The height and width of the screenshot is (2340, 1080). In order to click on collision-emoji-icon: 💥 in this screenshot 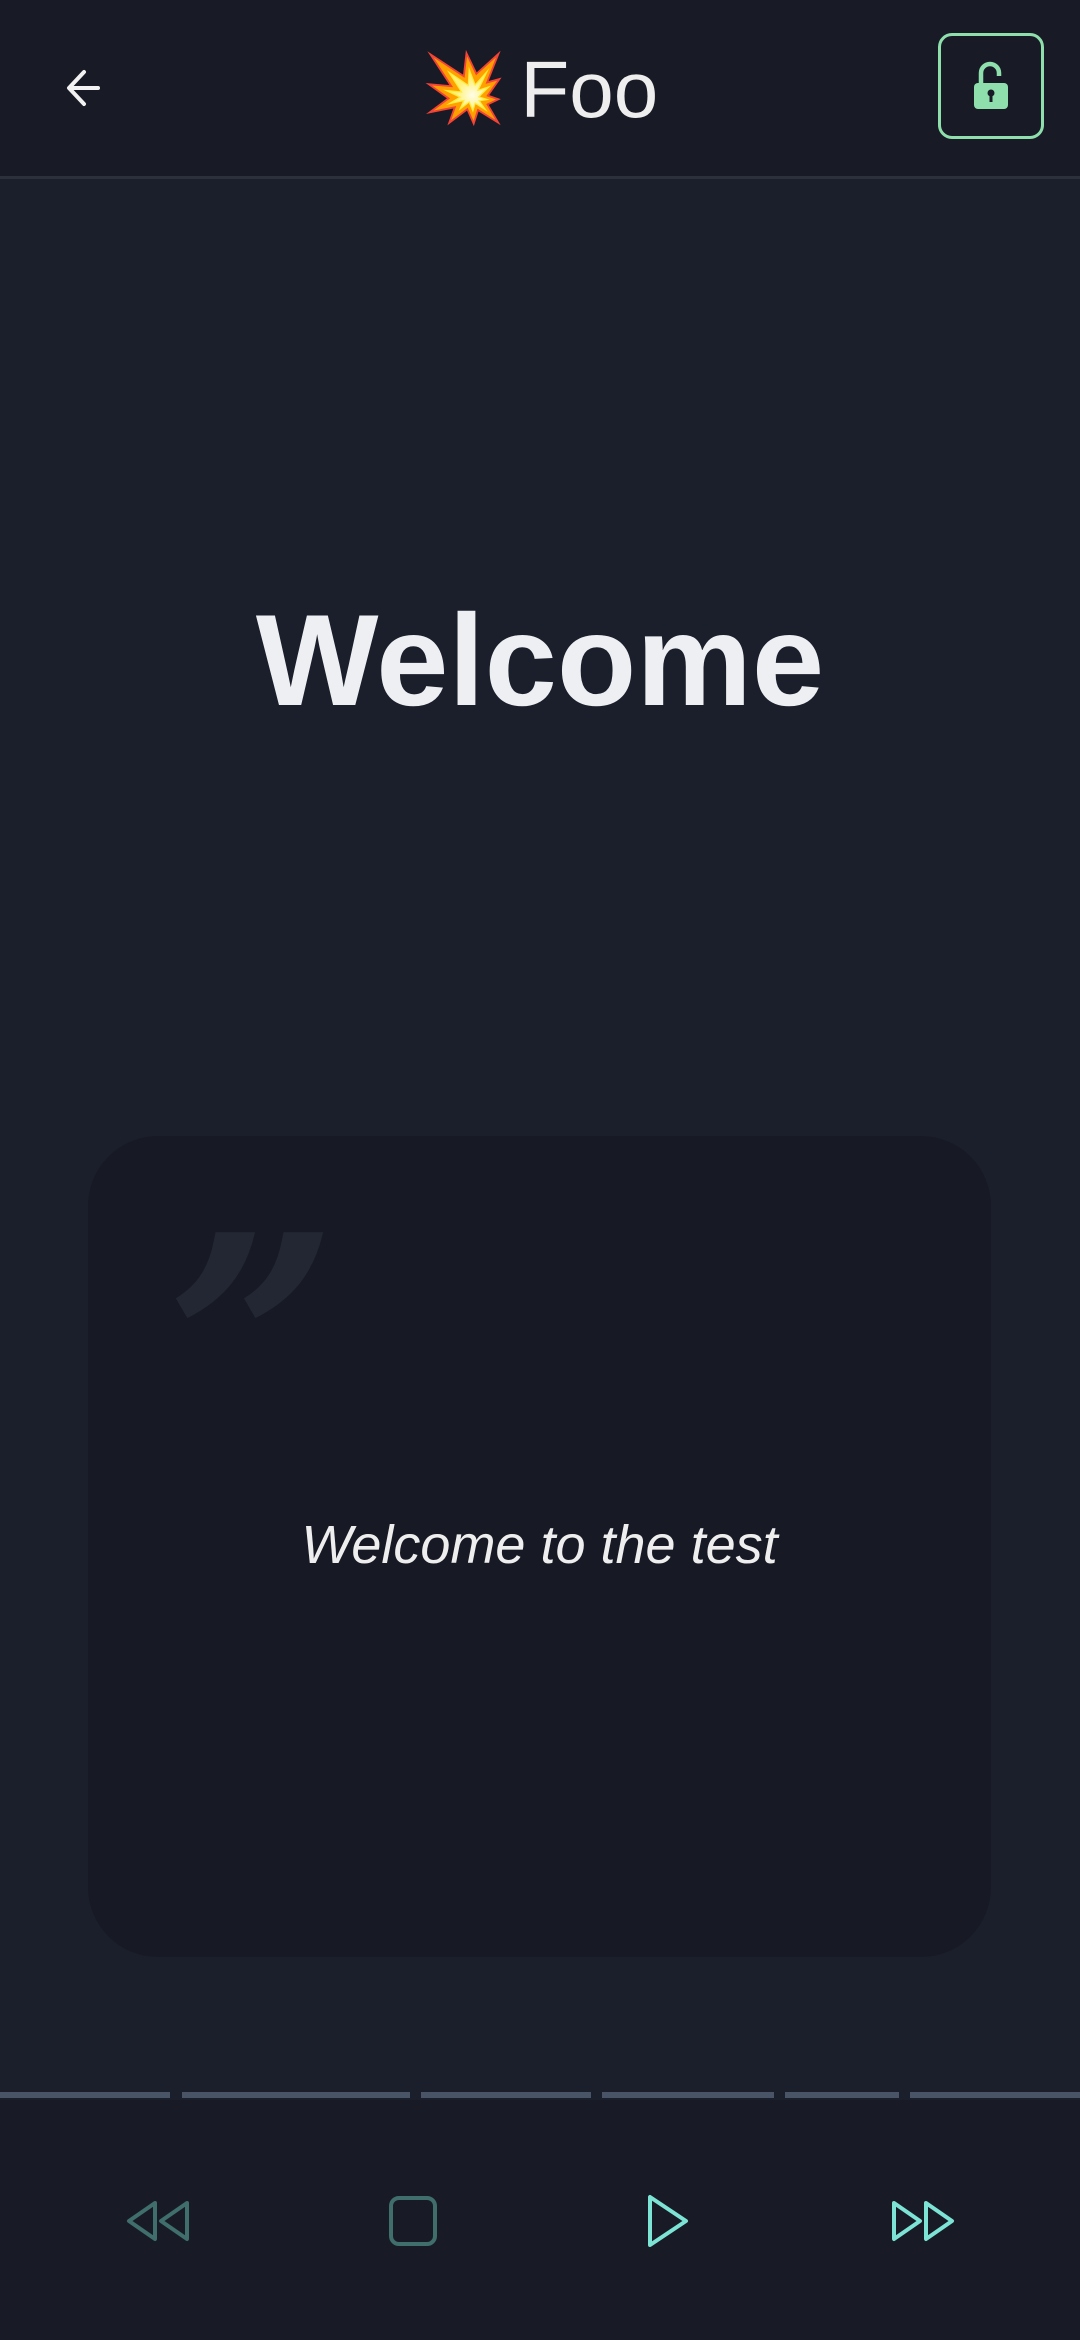, I will do `click(464, 88)`.